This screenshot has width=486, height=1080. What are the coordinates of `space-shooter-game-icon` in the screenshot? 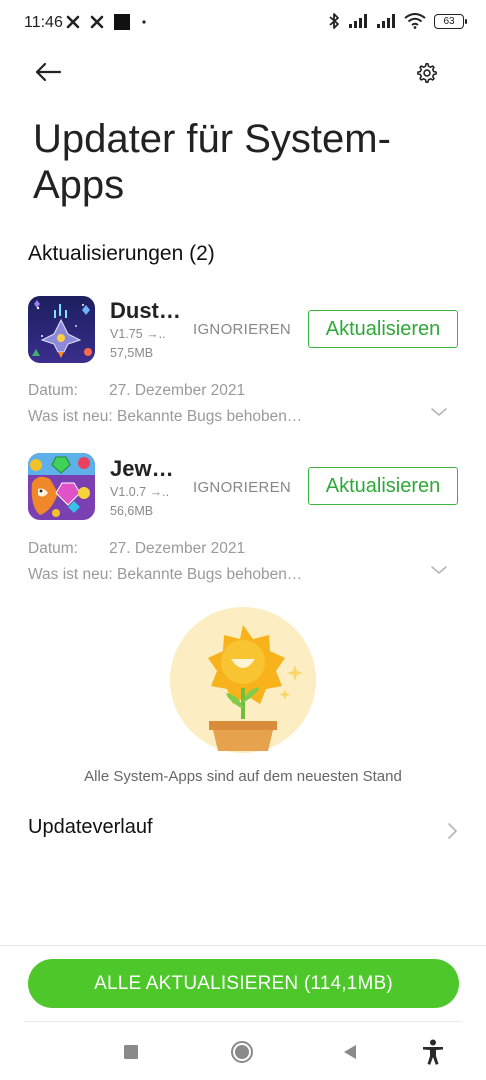 It's located at (61, 329).